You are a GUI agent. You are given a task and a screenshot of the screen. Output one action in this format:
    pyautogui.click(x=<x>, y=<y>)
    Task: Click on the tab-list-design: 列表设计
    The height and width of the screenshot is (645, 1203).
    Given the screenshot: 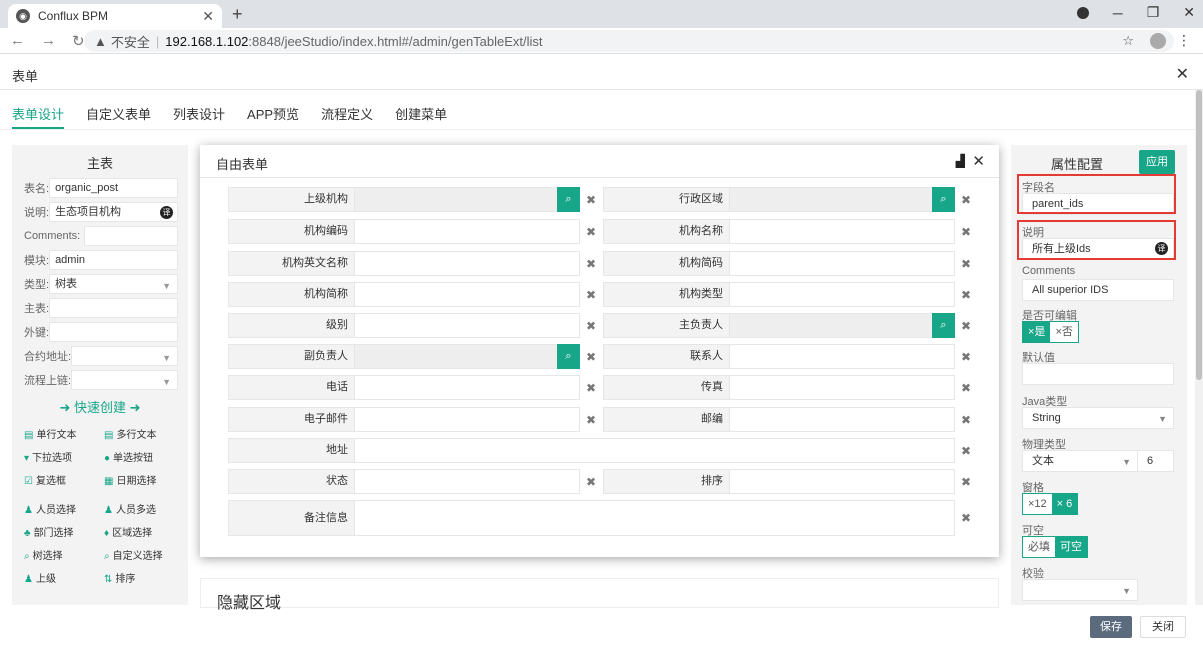 What is the action you would take?
    pyautogui.click(x=199, y=112)
    